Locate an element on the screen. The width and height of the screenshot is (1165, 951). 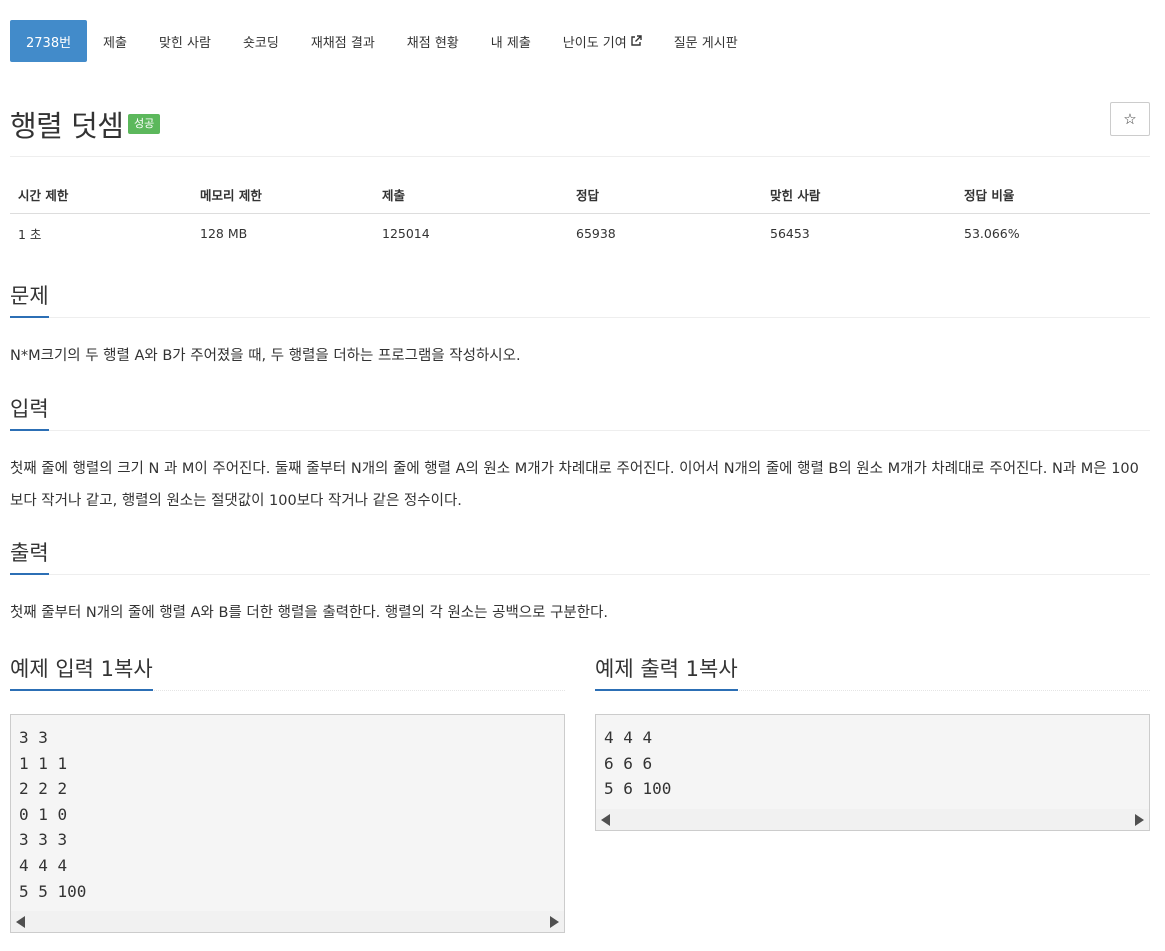
tab-my-submissions: 내 제출 is located at coordinates (511, 41).